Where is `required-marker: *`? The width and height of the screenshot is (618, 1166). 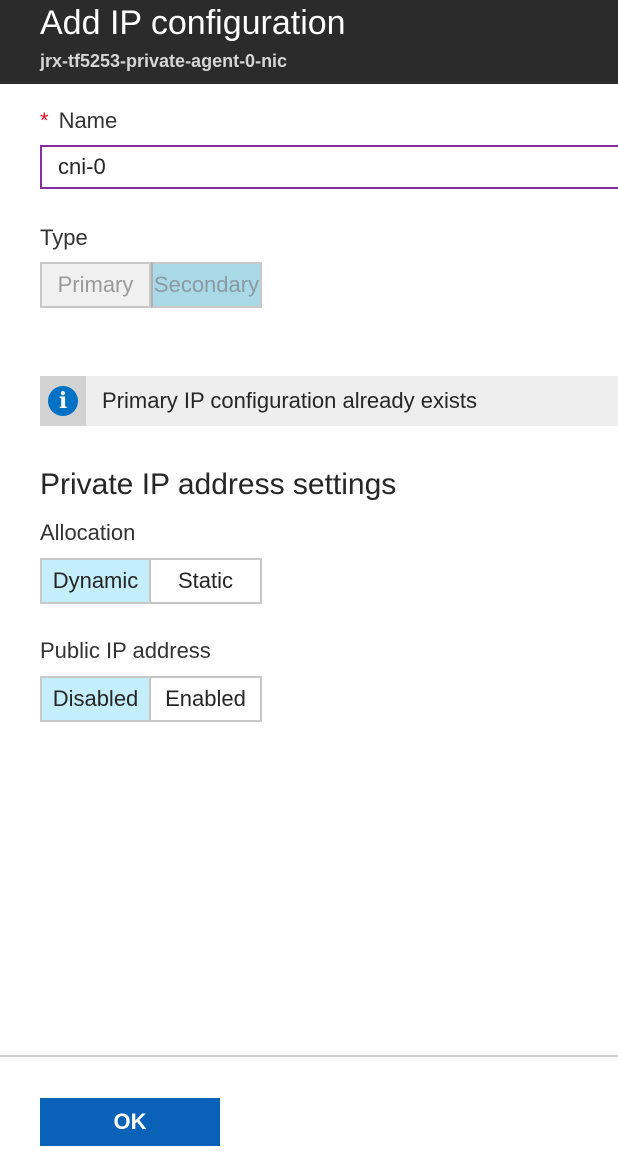 required-marker: * is located at coordinates (44, 120).